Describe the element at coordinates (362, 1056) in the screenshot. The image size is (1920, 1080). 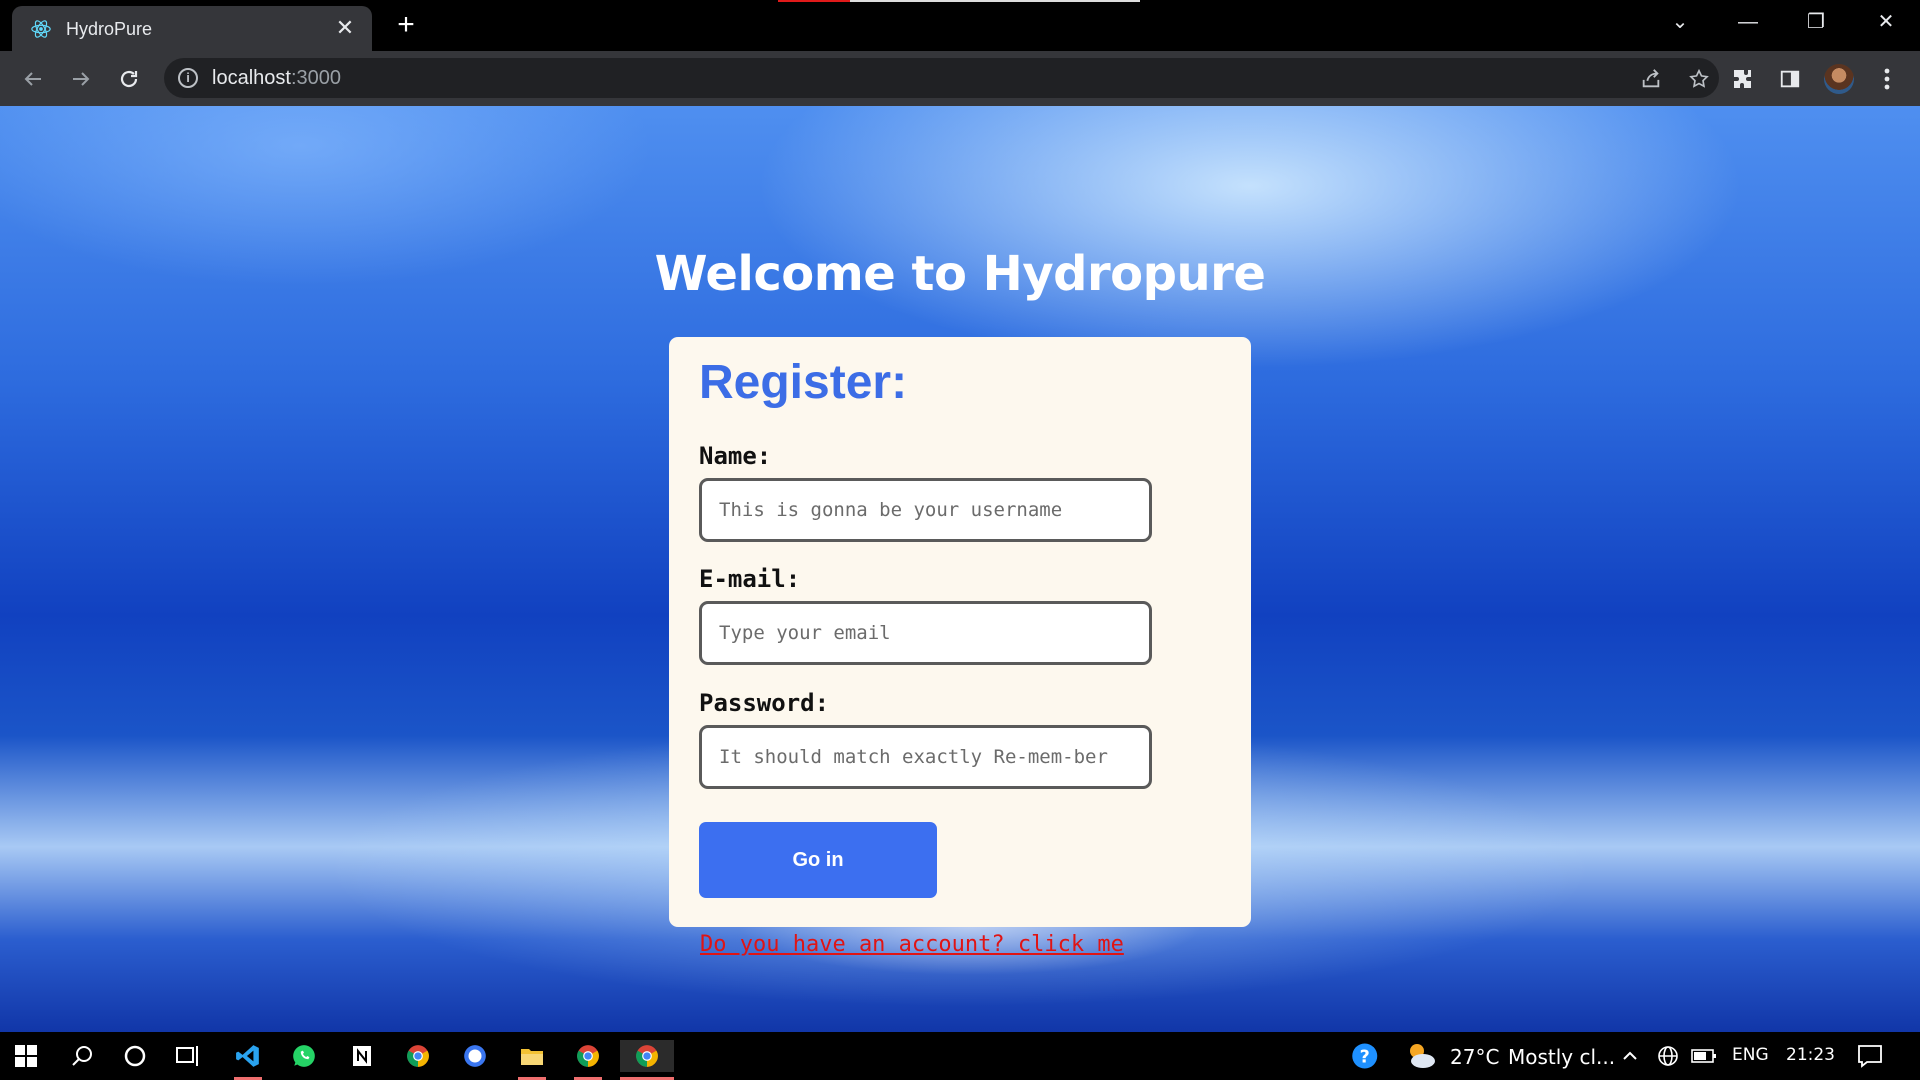
I see `notion-icon` at that location.